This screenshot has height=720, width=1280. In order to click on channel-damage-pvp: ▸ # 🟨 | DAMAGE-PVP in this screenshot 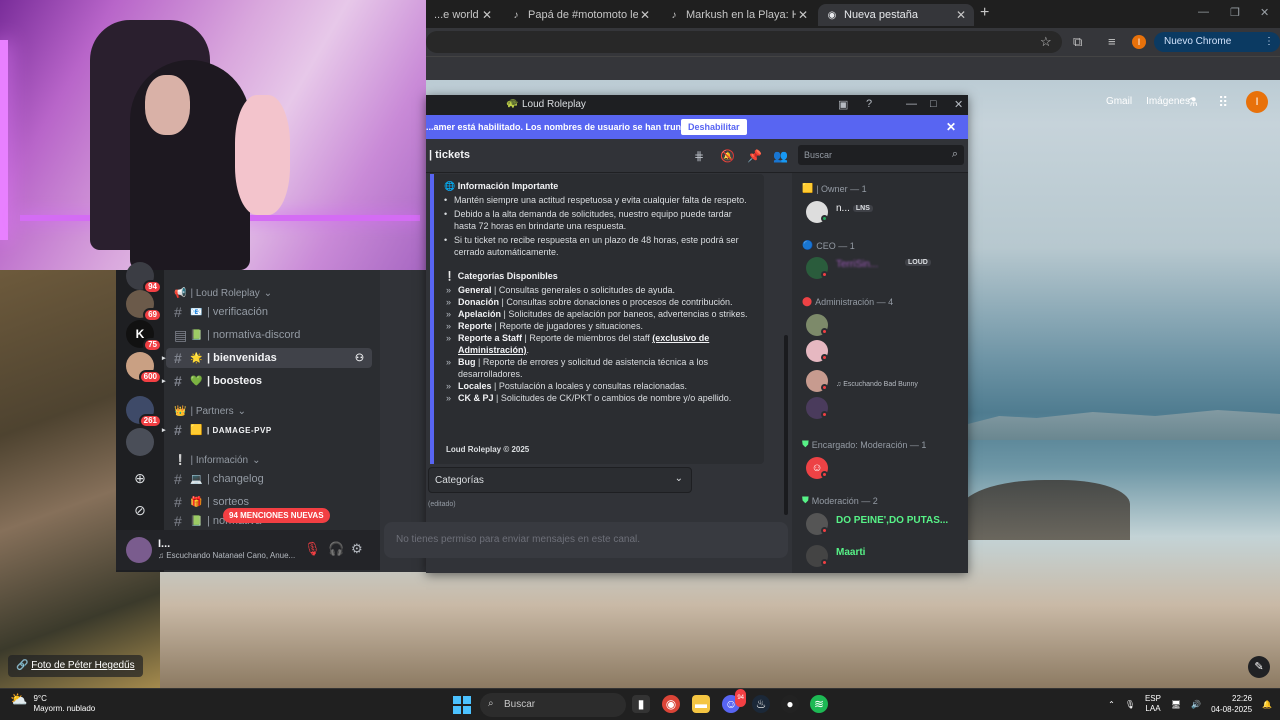, I will do `click(267, 430)`.